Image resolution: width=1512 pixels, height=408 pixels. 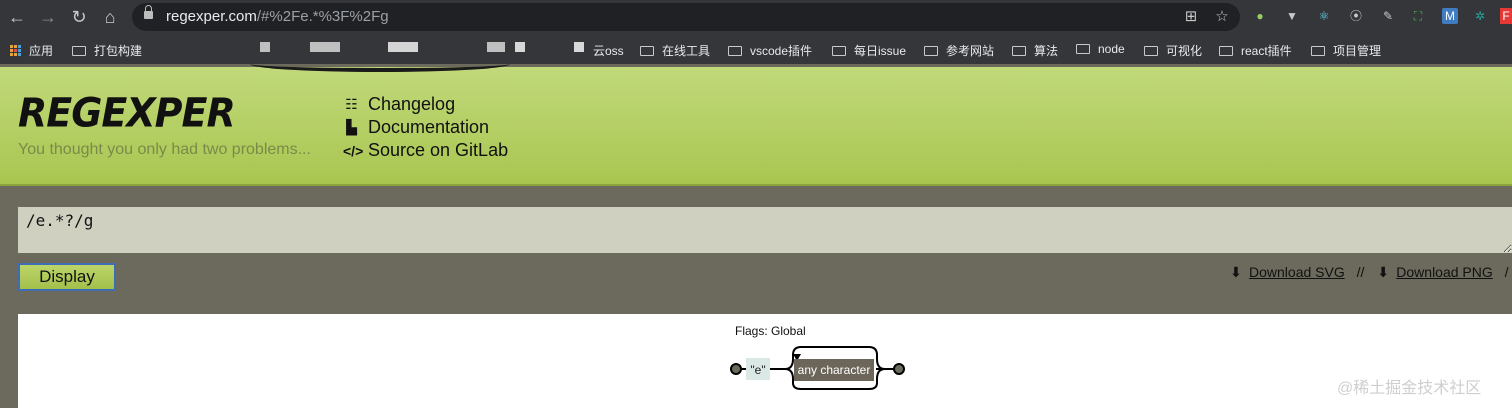 I want to click on bookmark-folder: 云oss, so click(x=608, y=50).